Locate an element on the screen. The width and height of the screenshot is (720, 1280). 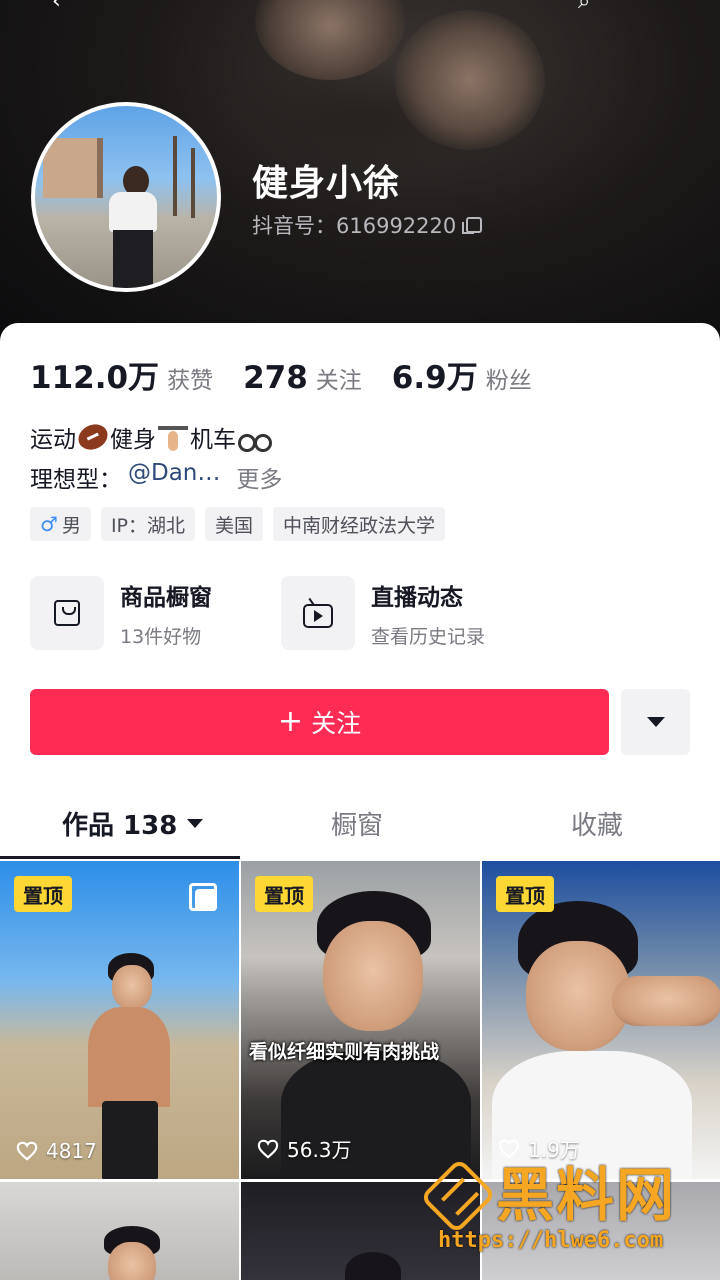
search-icon: ⌕ is located at coordinates (590, 7).